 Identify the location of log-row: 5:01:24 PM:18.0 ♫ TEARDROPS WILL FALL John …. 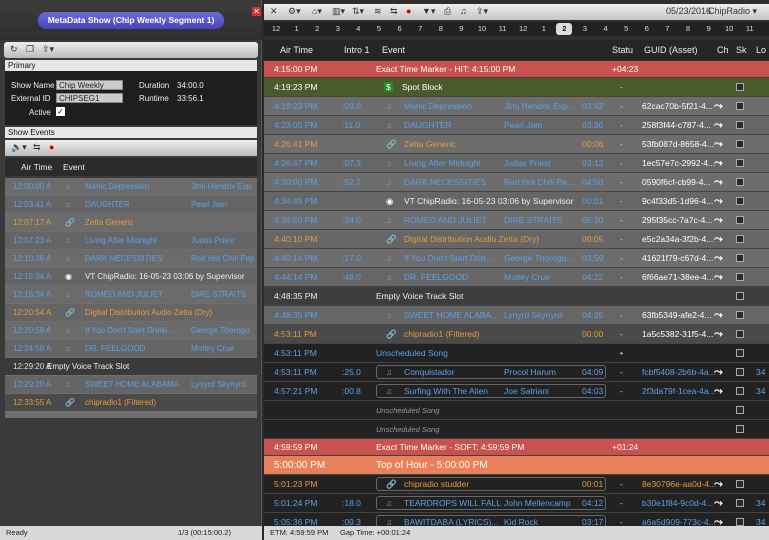
(516, 503).